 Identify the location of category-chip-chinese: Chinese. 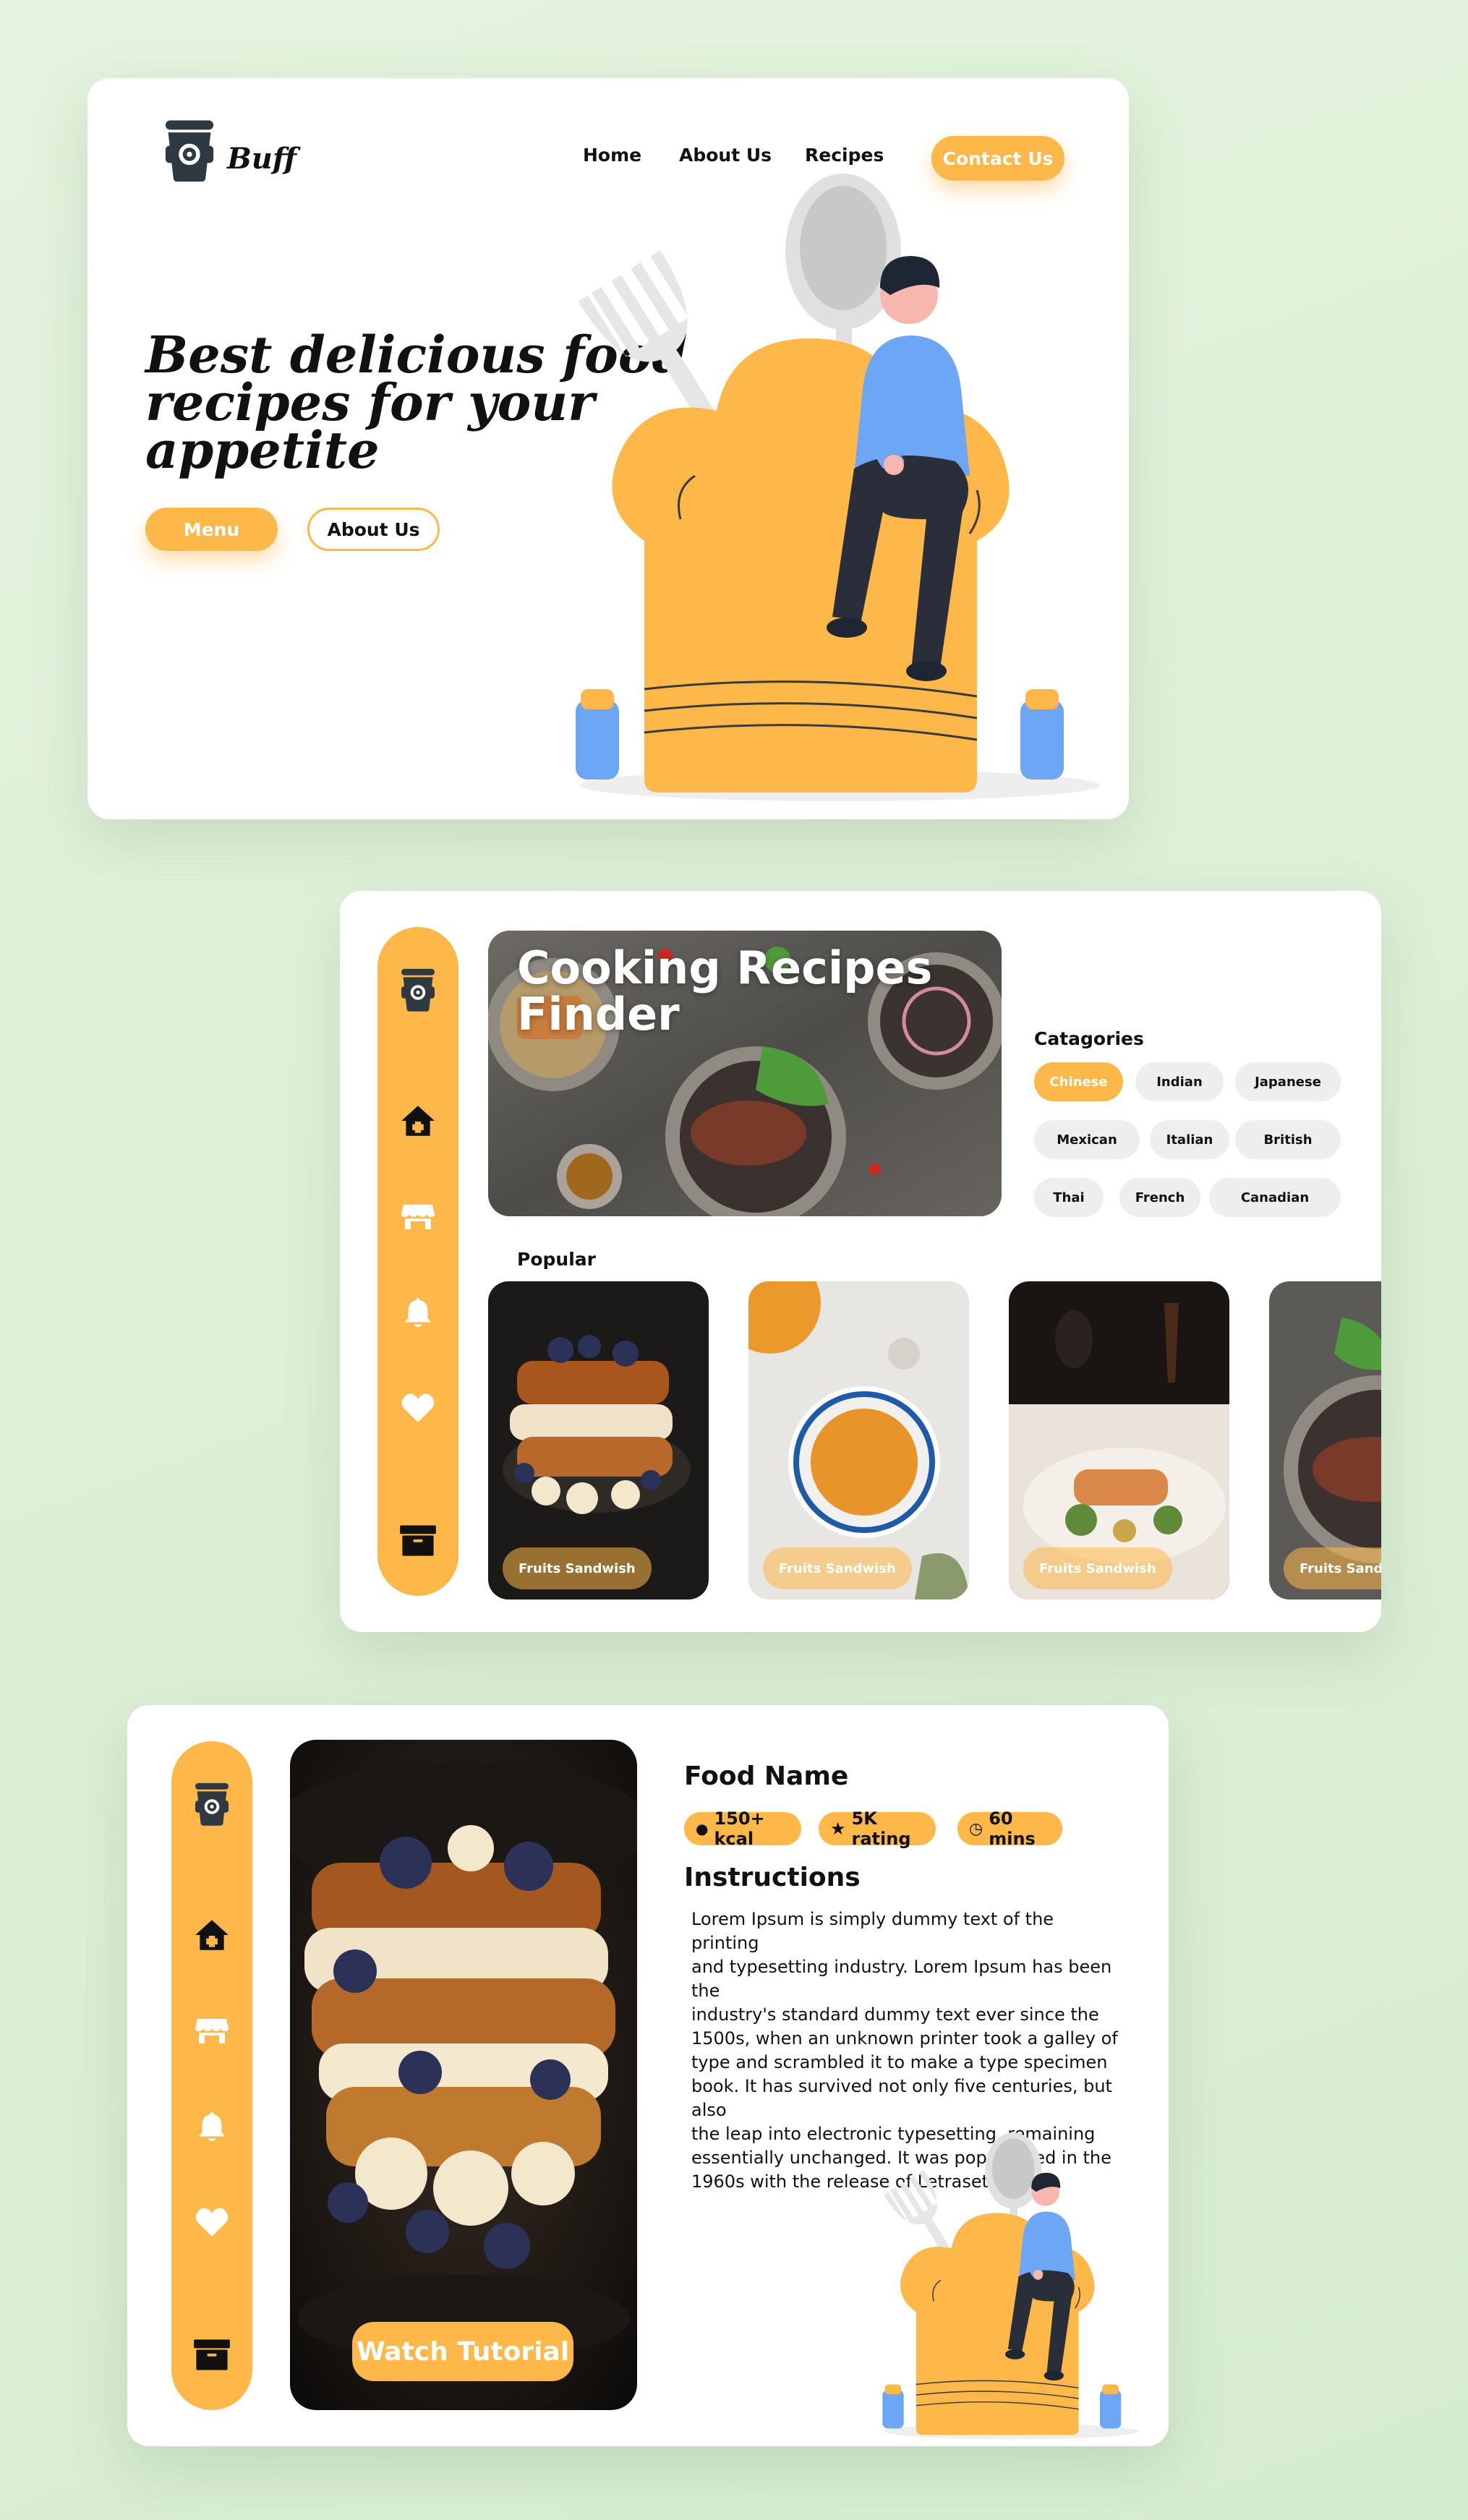
(1078, 1081).